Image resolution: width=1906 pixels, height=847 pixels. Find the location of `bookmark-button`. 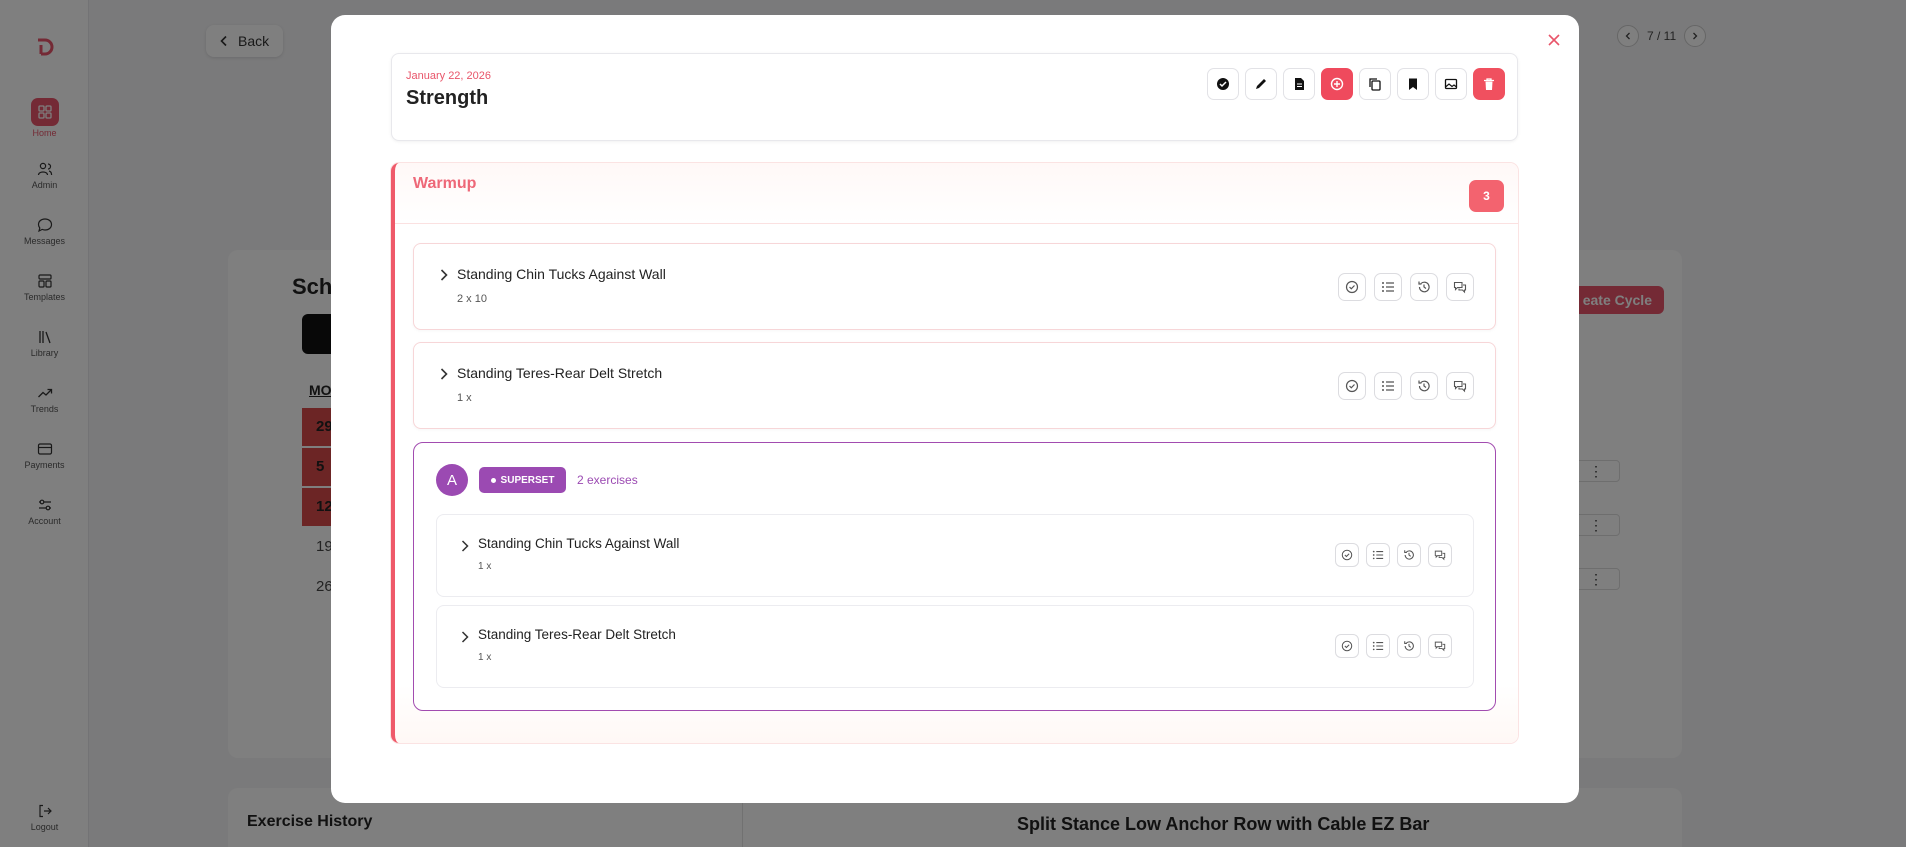

bookmark-button is located at coordinates (1413, 84).